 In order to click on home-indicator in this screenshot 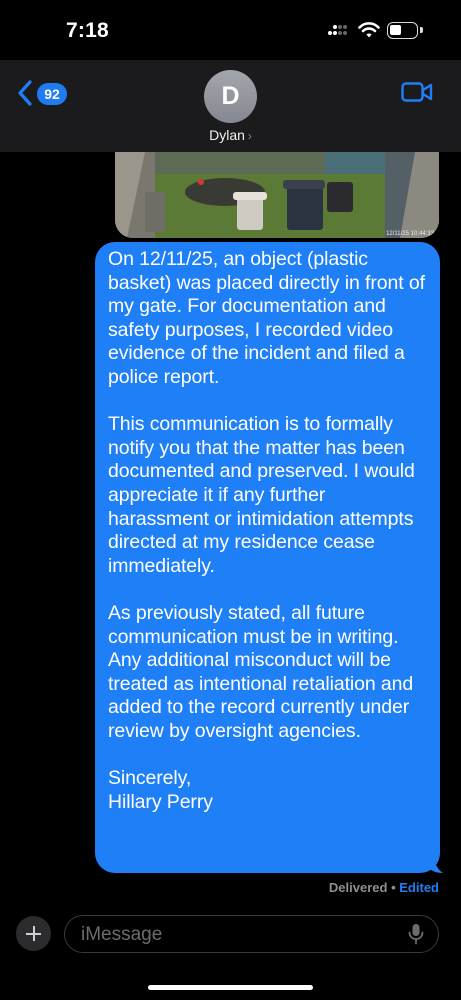, I will do `click(230, 987)`.